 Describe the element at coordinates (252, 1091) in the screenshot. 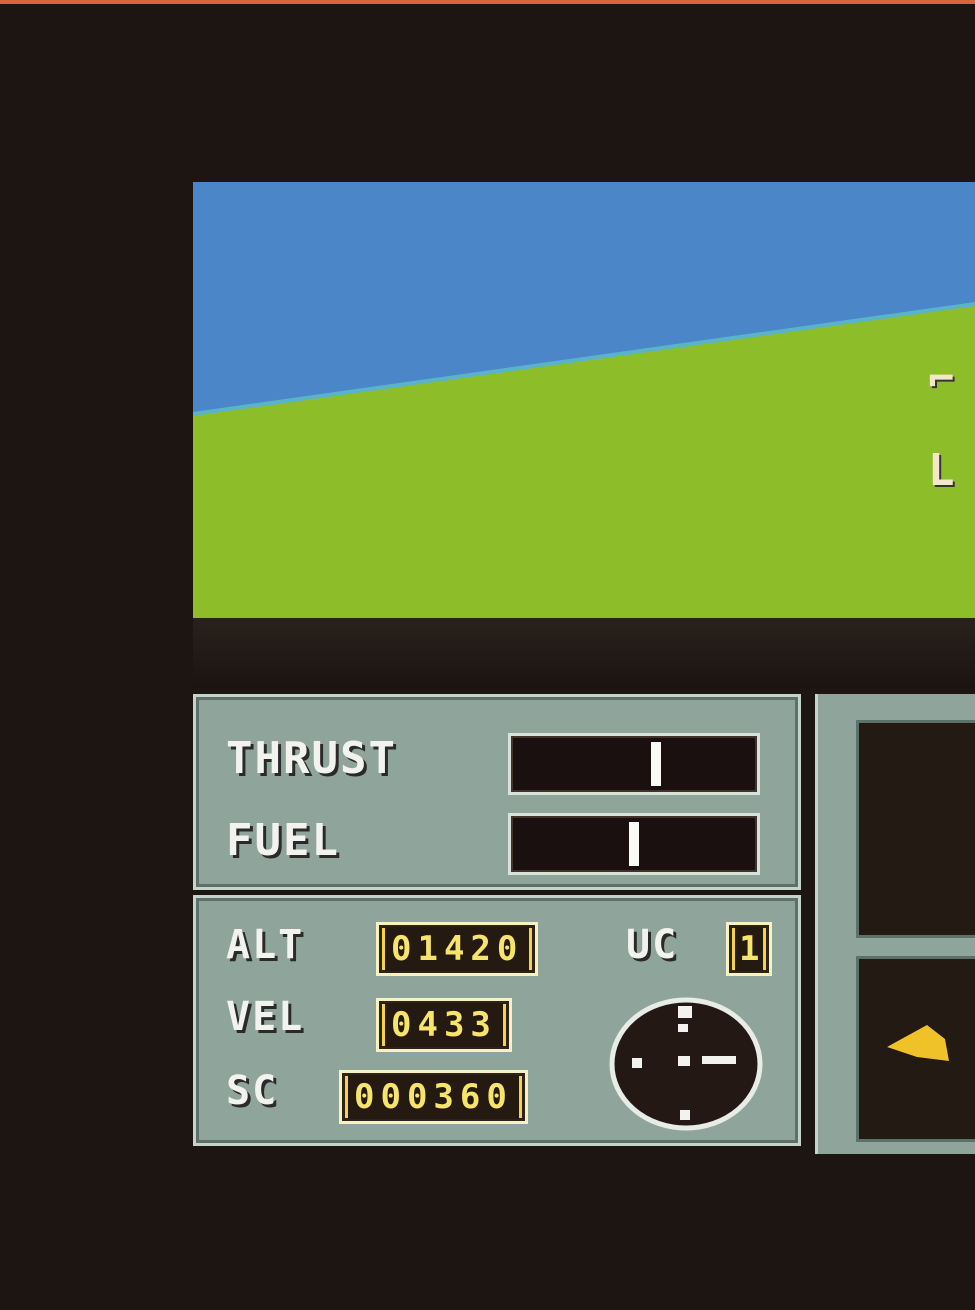

I see `sc-label: SC` at that location.